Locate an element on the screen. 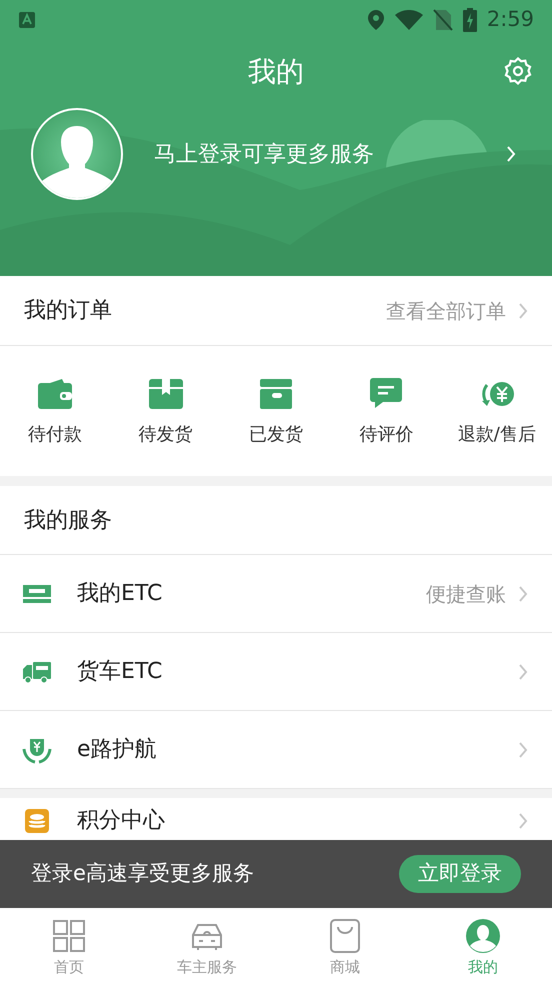 This screenshot has width=552, height=983. coins-icon is located at coordinates (37, 821).